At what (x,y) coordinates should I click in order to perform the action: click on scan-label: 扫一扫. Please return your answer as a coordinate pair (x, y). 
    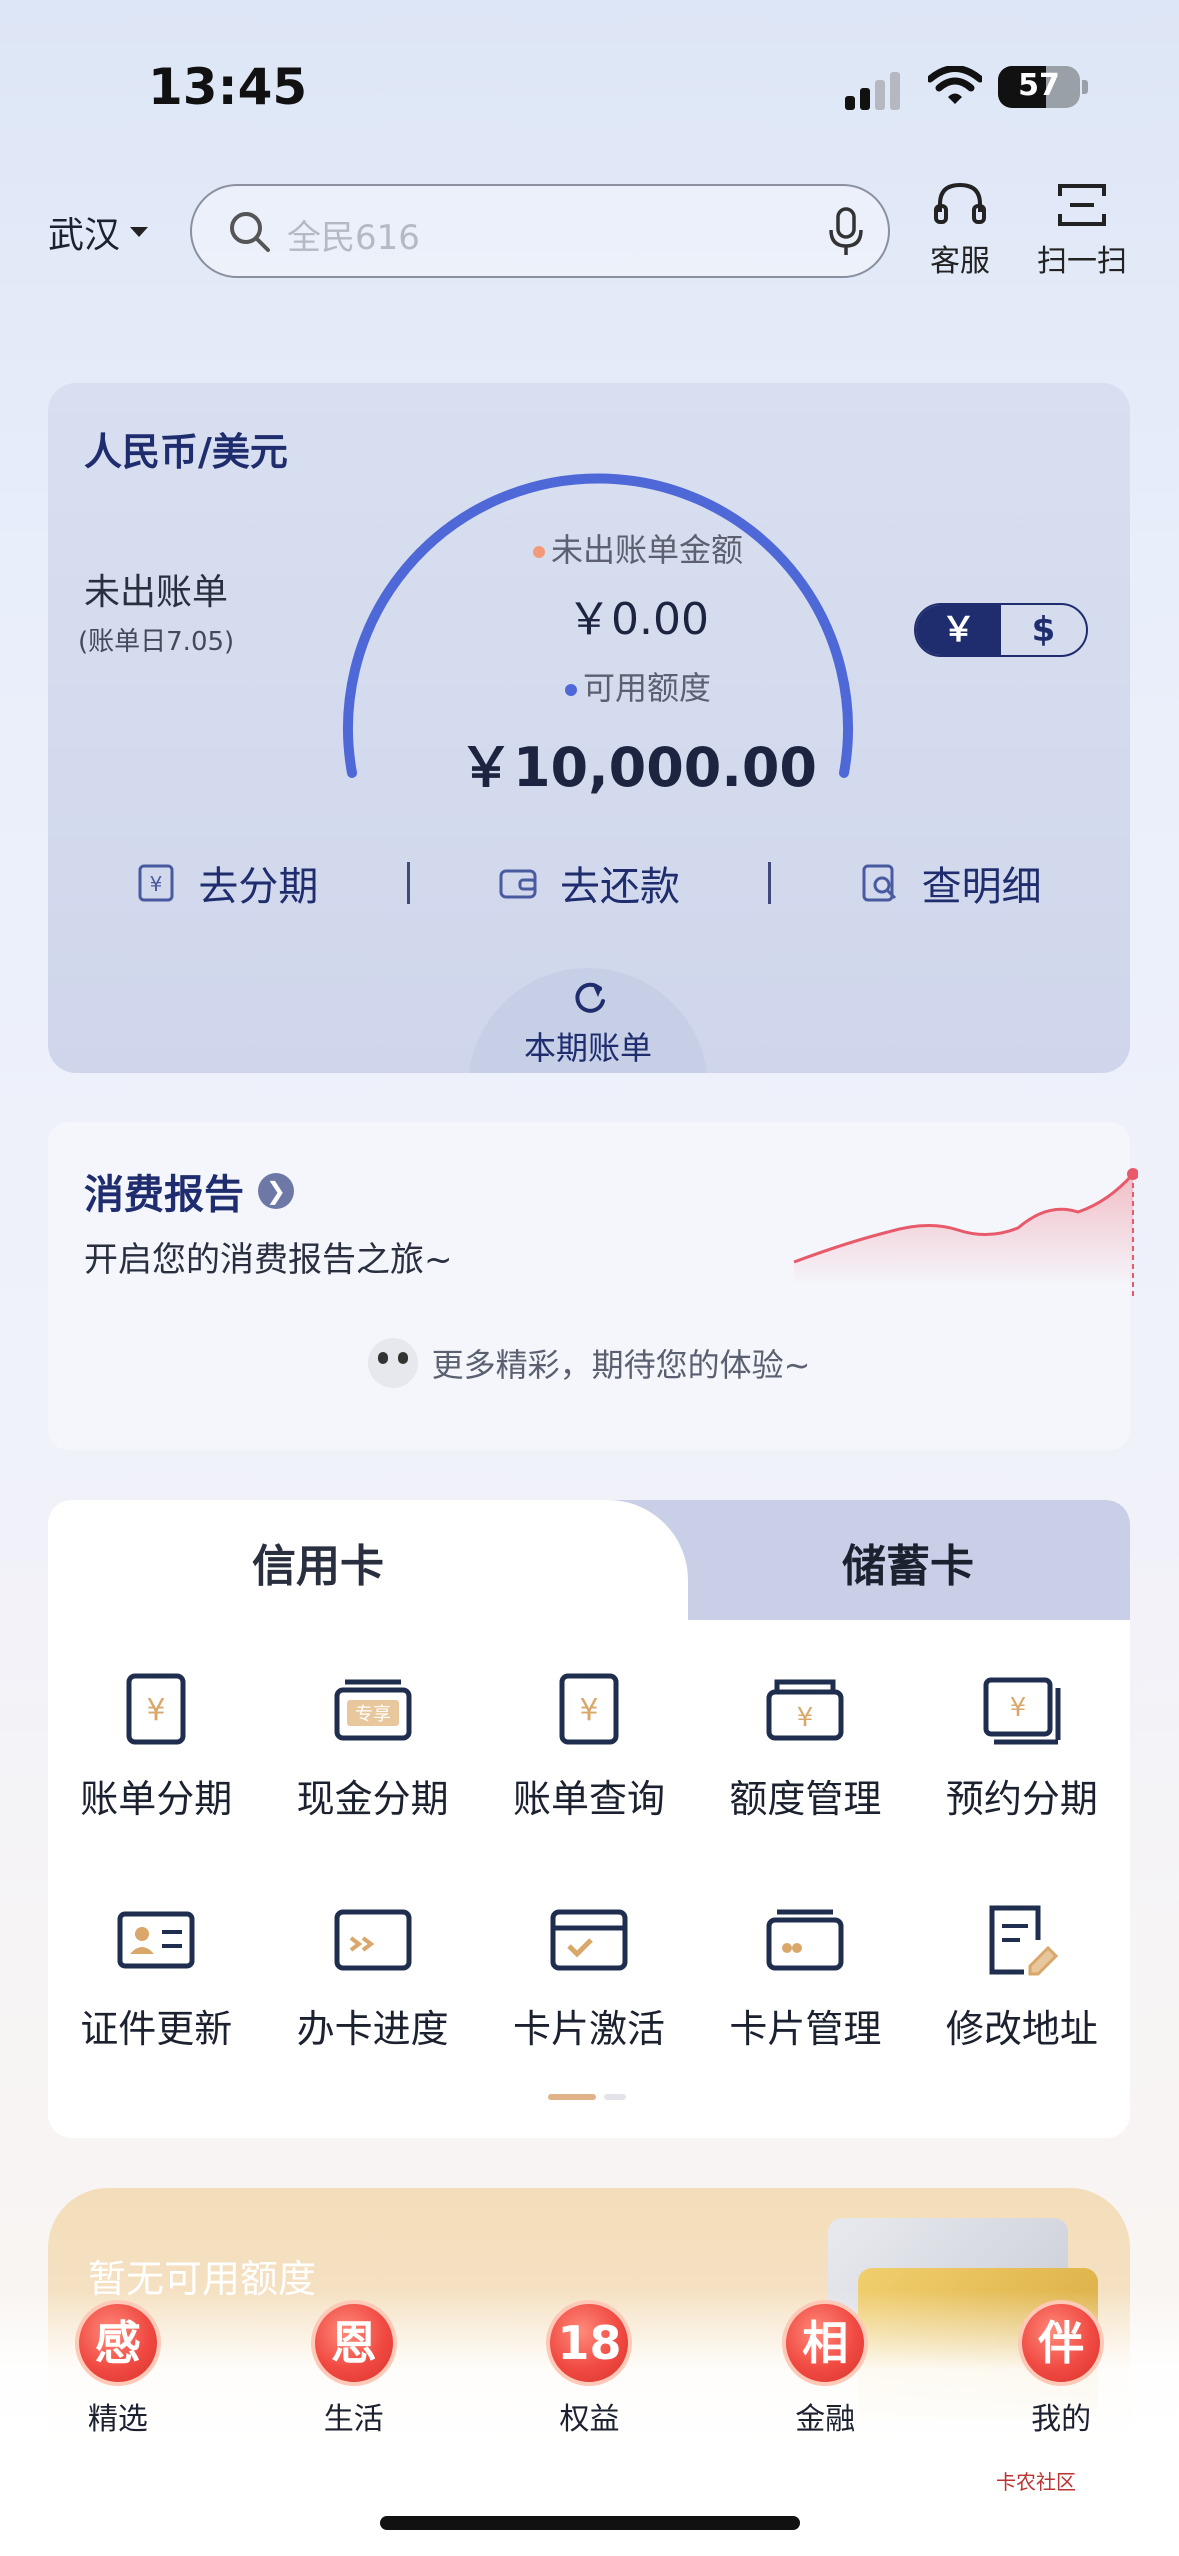
    Looking at the image, I should click on (1082, 261).